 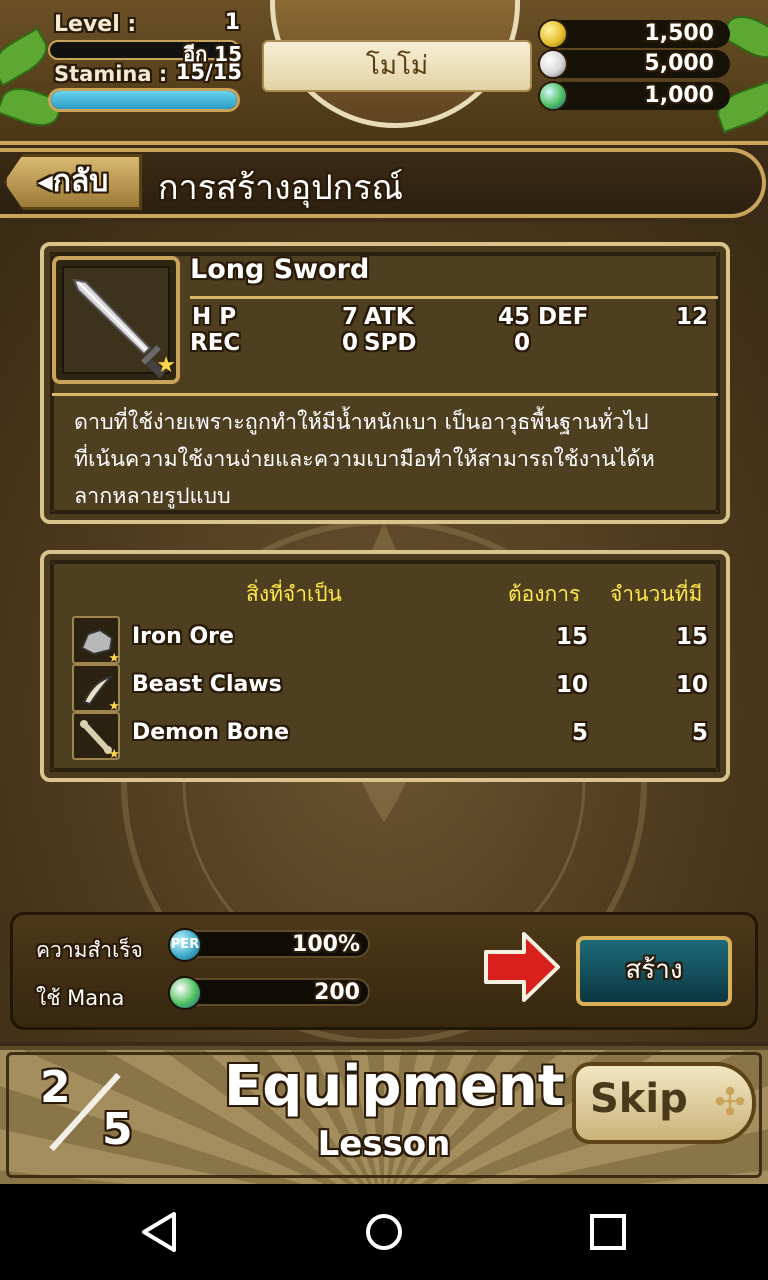 I want to click on recents-square-icon, so click(x=608, y=1232).